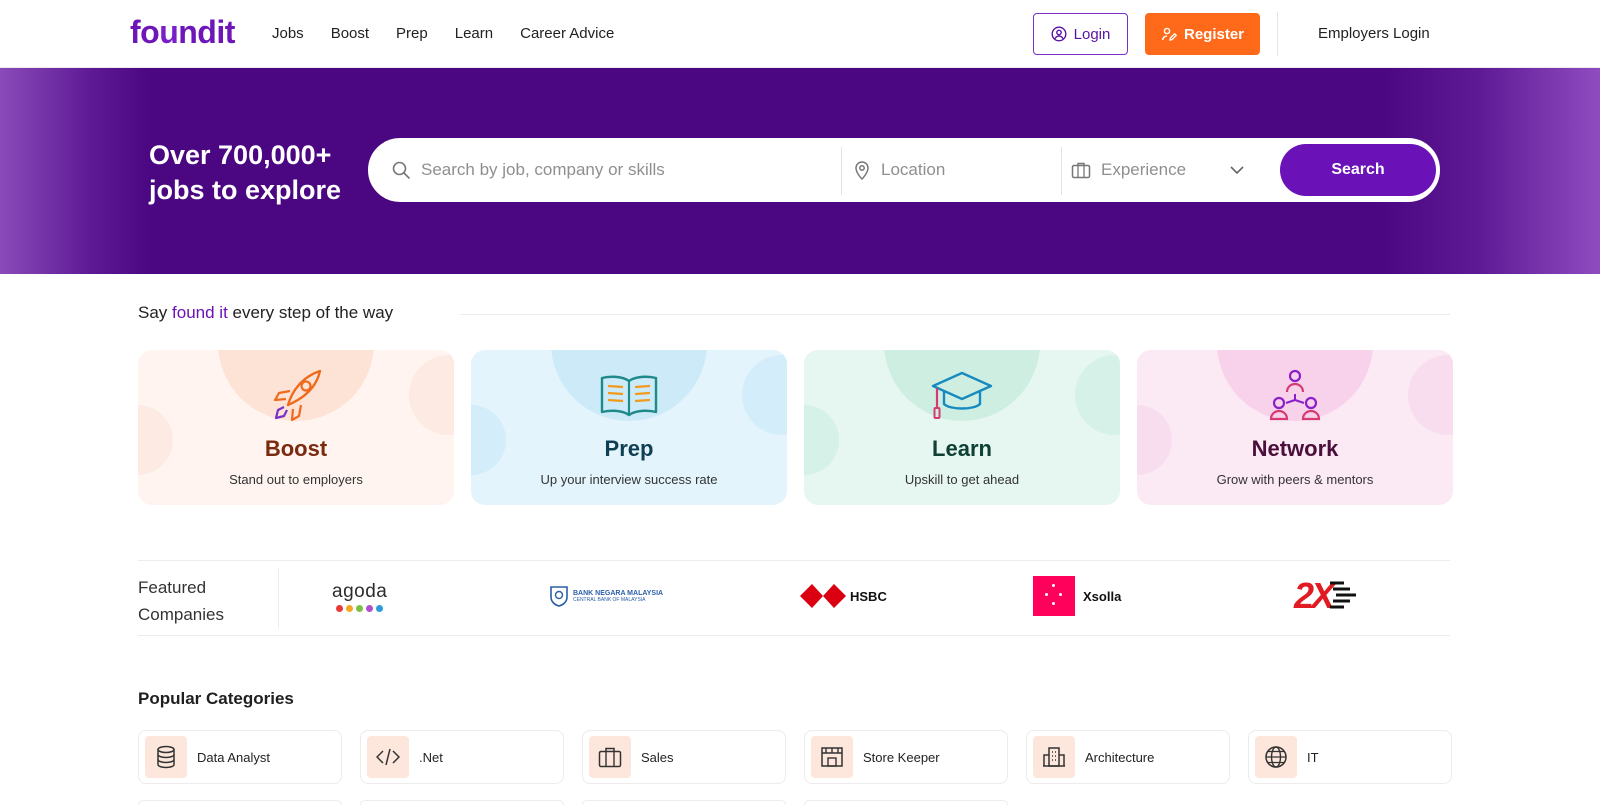 The image size is (1600, 805). Describe the element at coordinates (350, 33) in the screenshot. I see `nav-boost: Boost` at that location.